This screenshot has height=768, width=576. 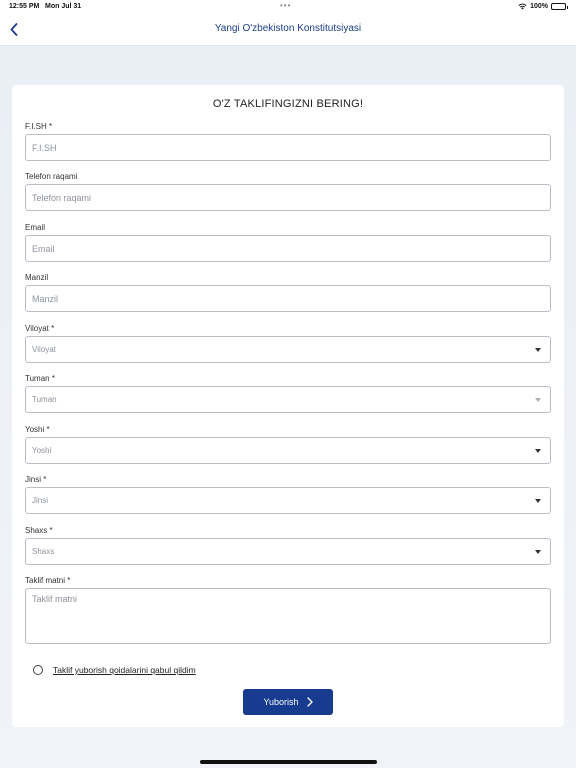 What do you see at coordinates (288, 104) in the screenshot?
I see `form-title: O'Z TAKLIFINGIZNI BERING!` at bounding box center [288, 104].